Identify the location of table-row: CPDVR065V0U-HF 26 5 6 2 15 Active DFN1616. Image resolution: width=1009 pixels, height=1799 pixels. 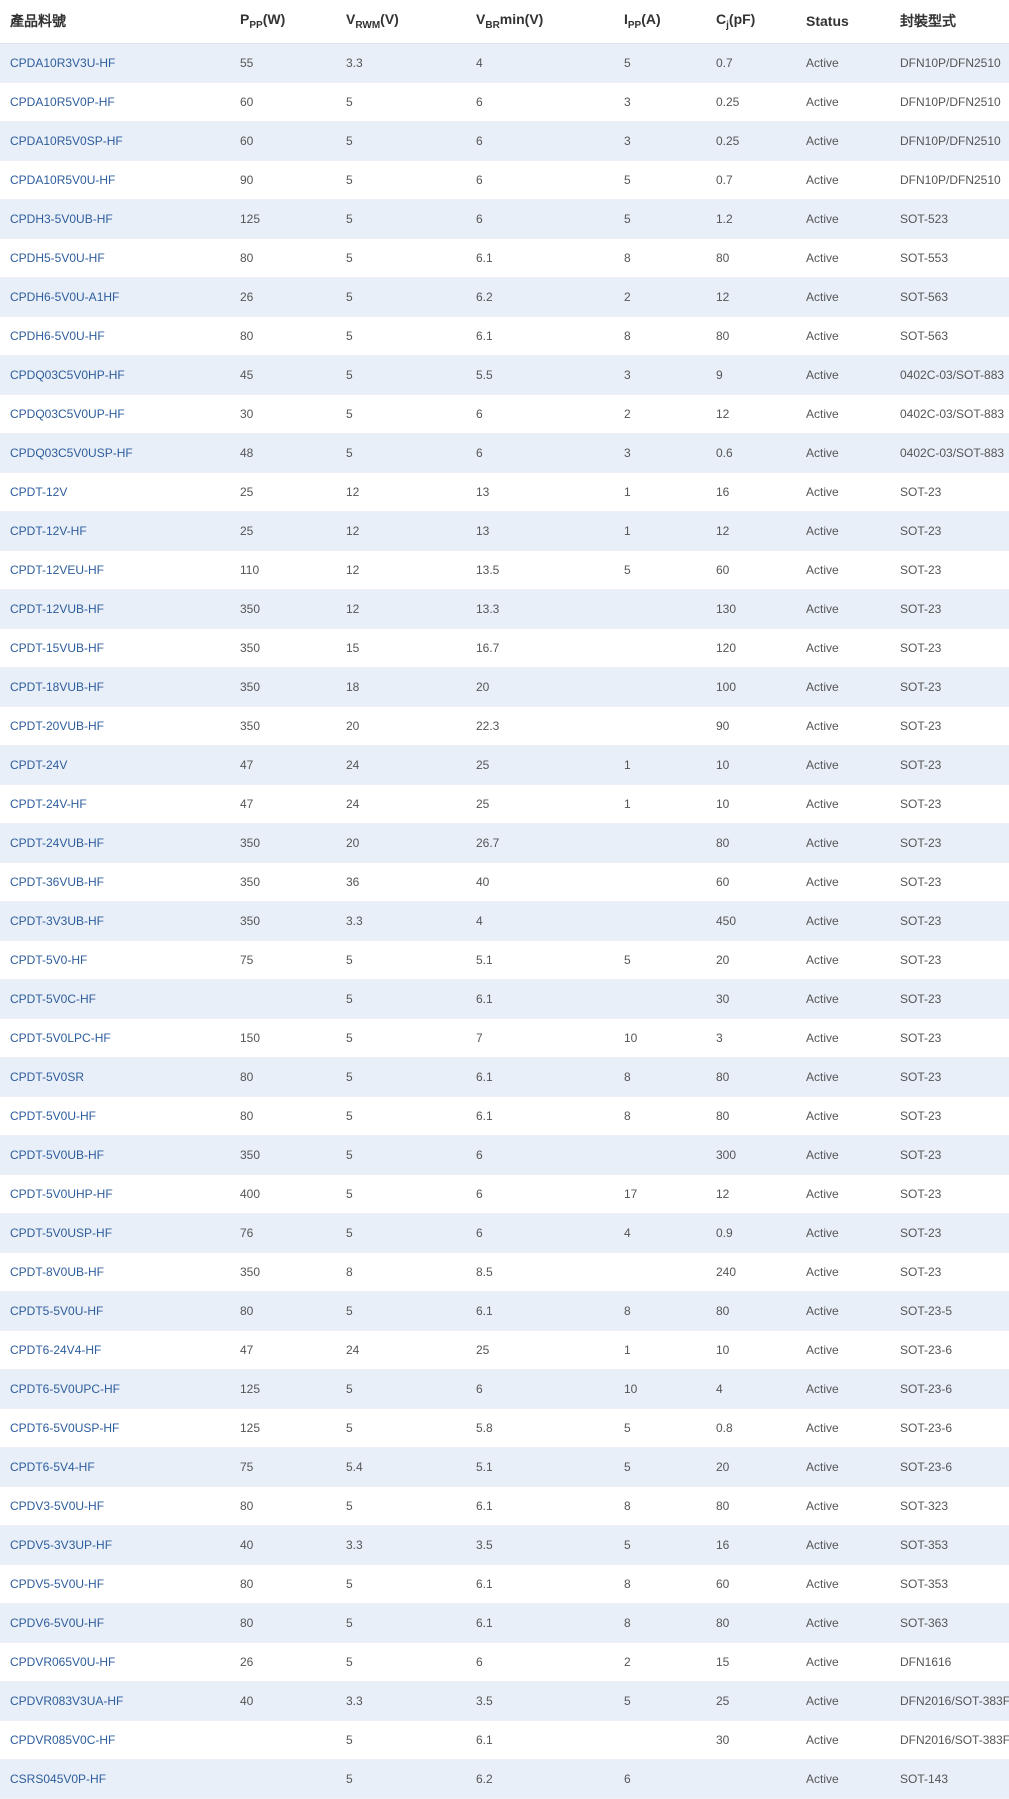
(504, 1662).